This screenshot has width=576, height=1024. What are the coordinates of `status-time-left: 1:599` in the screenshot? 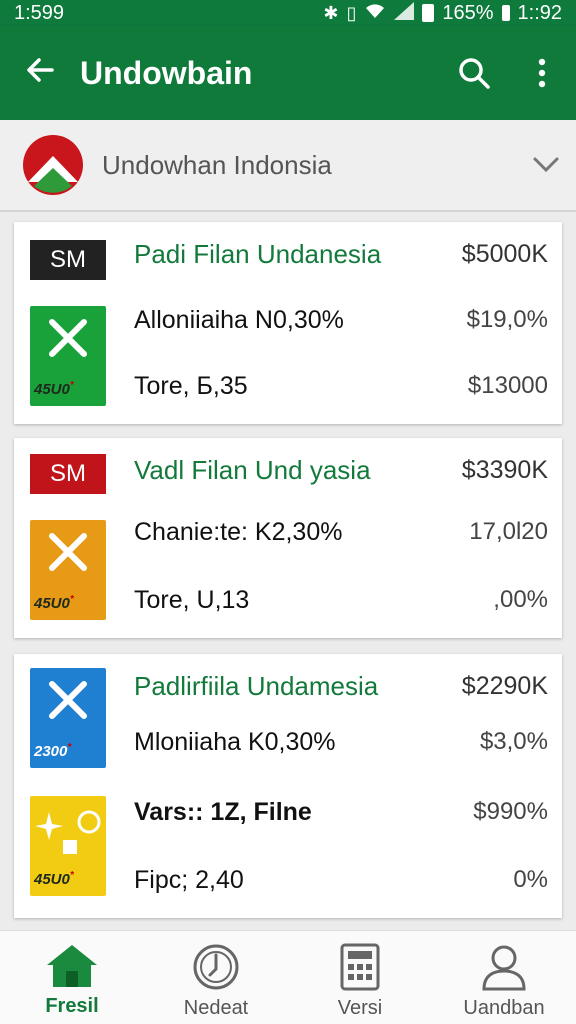 It's located at (39, 12).